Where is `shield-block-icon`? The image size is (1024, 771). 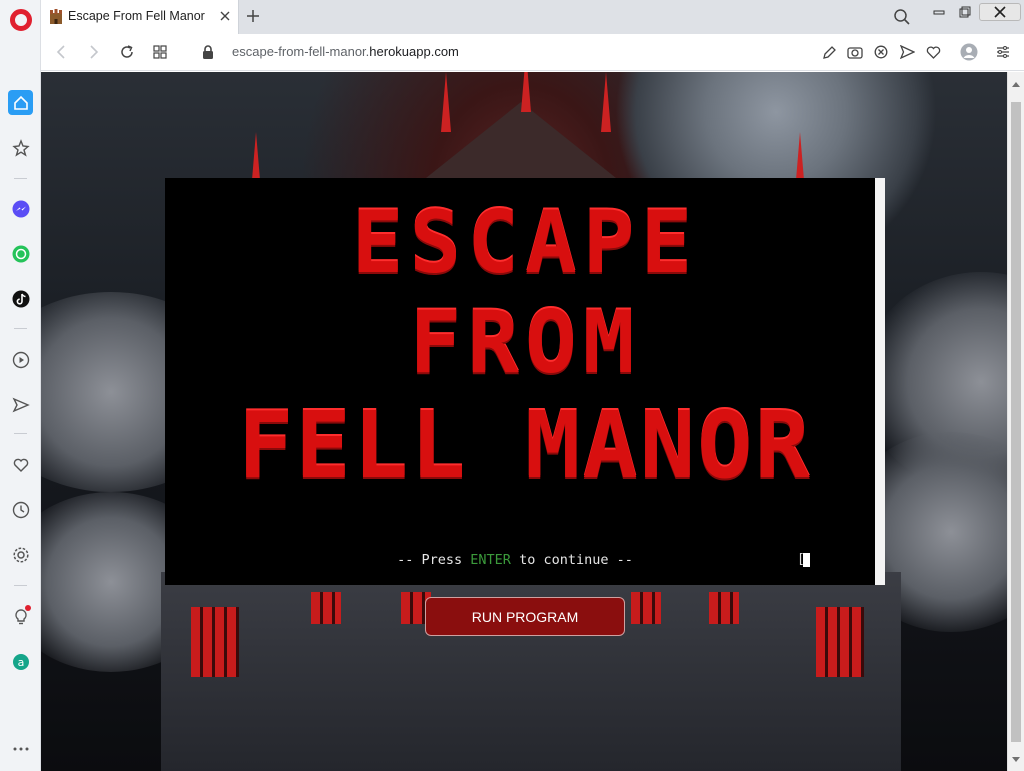 shield-block-icon is located at coordinates (881, 52).